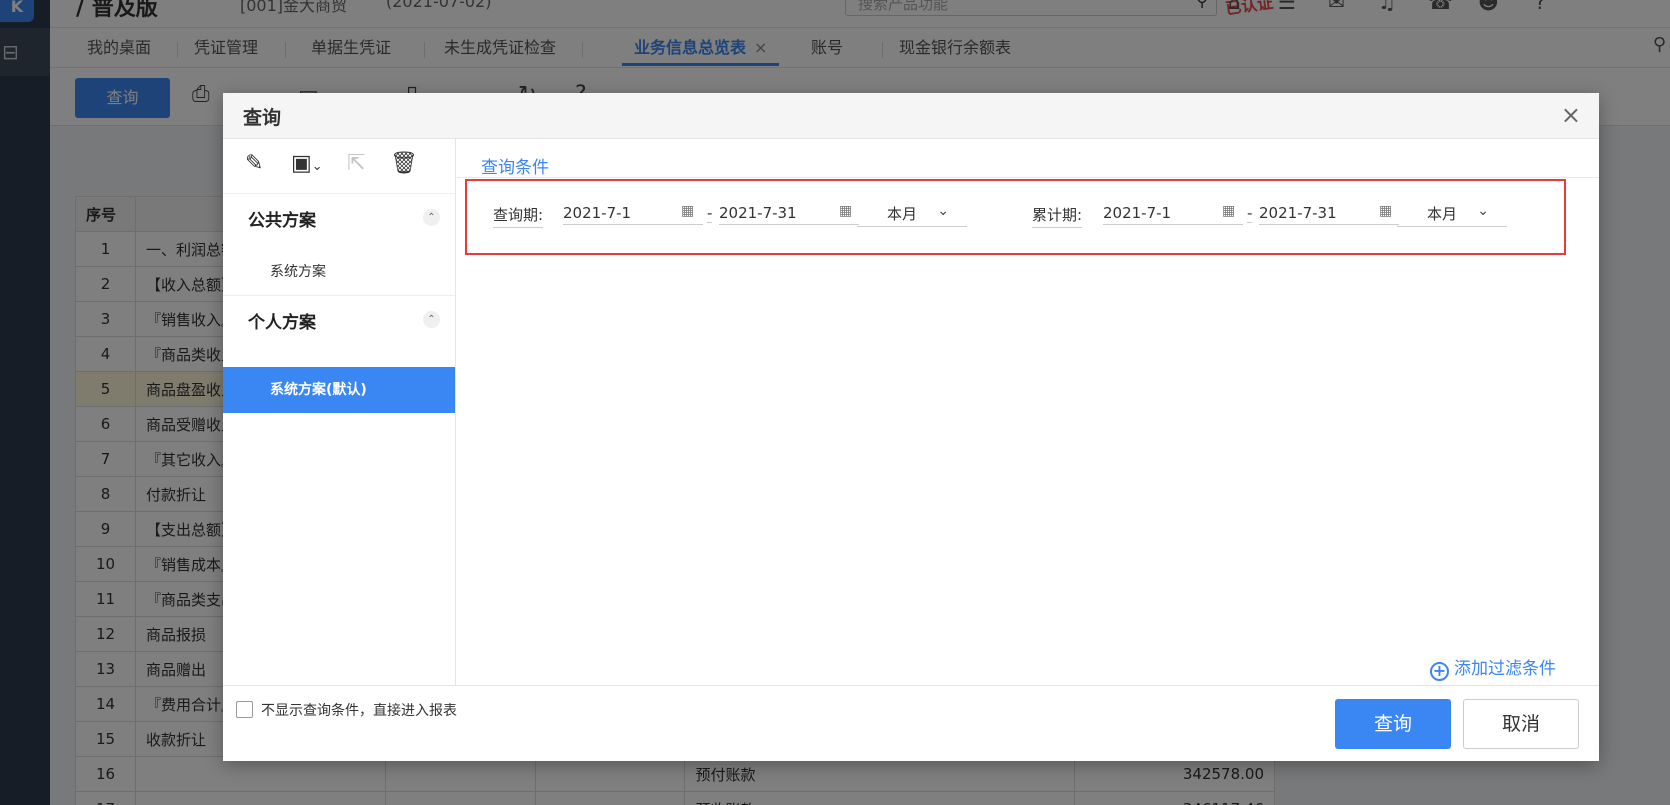  What do you see at coordinates (1329, 214) in the screenshot?
I see `cumulative-end-date: 2021-7-31` at bounding box center [1329, 214].